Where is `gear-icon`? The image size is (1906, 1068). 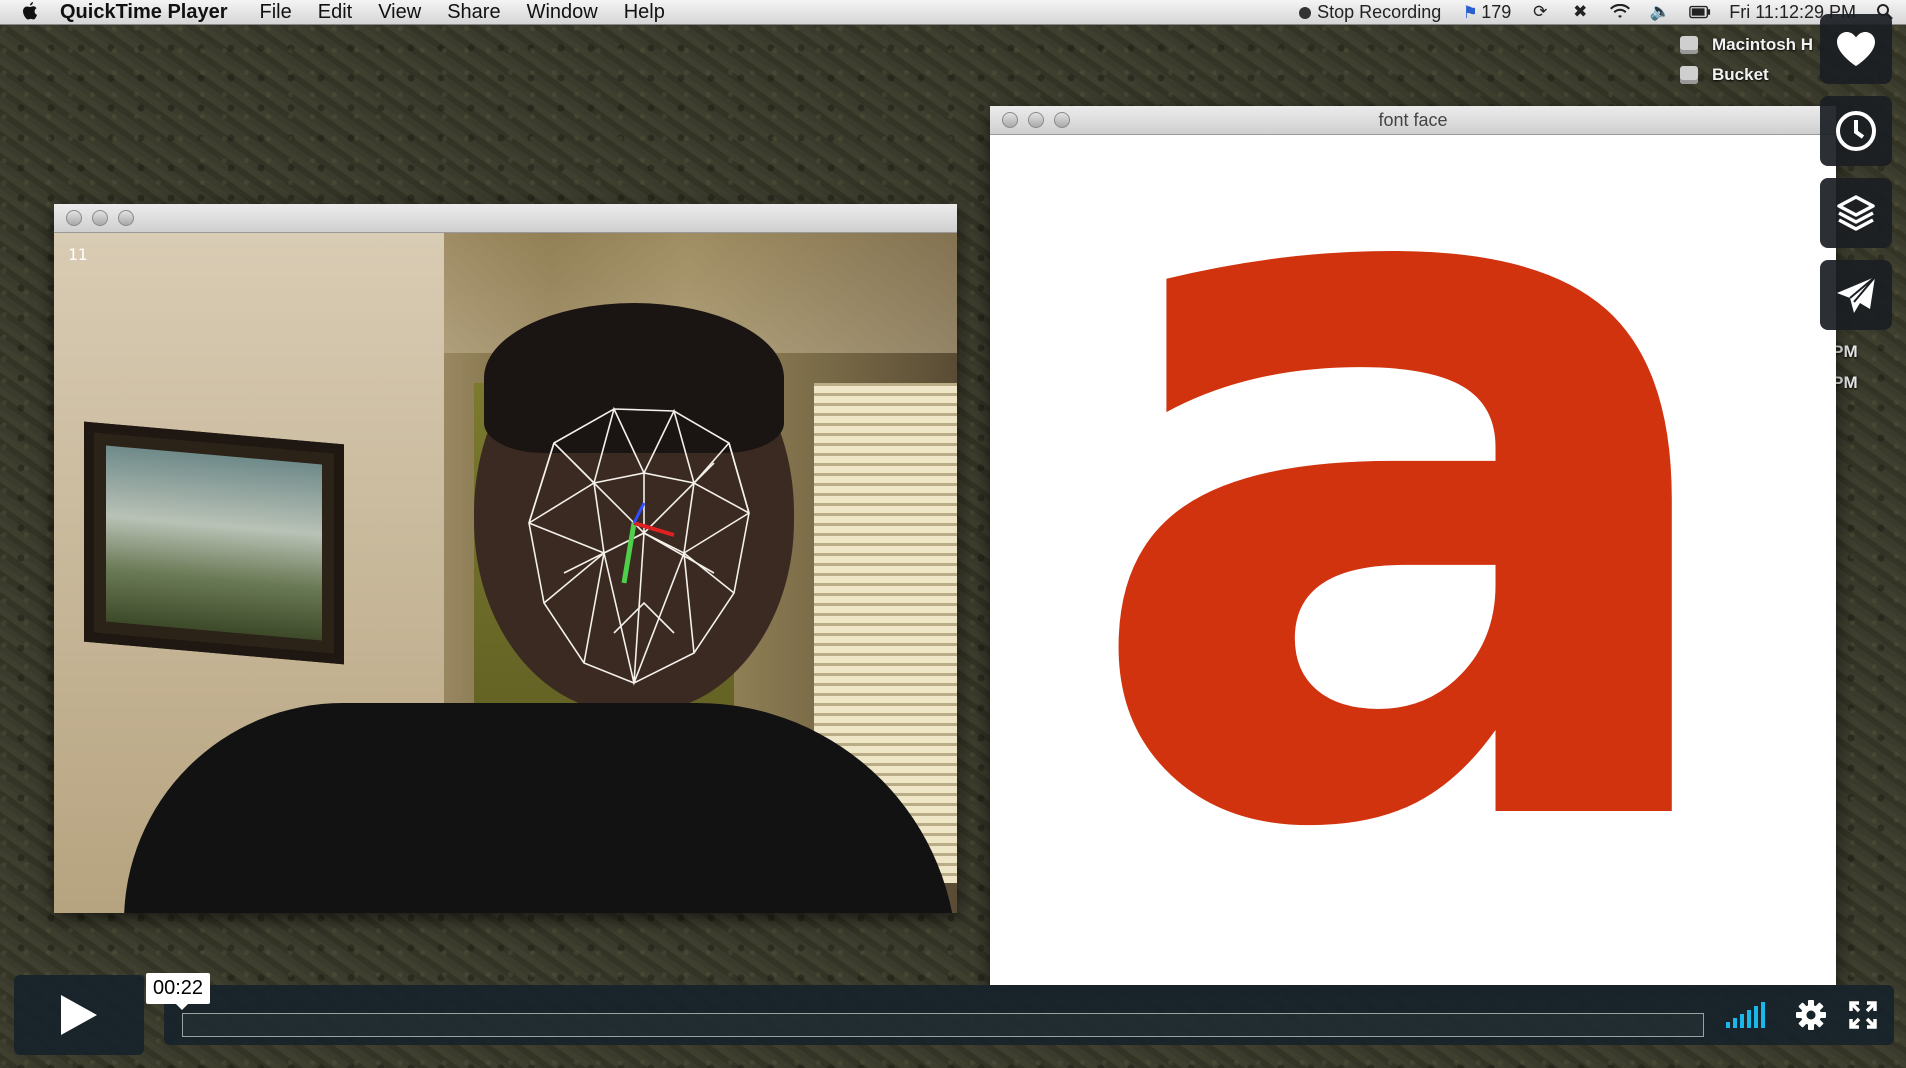 gear-icon is located at coordinates (1811, 1015).